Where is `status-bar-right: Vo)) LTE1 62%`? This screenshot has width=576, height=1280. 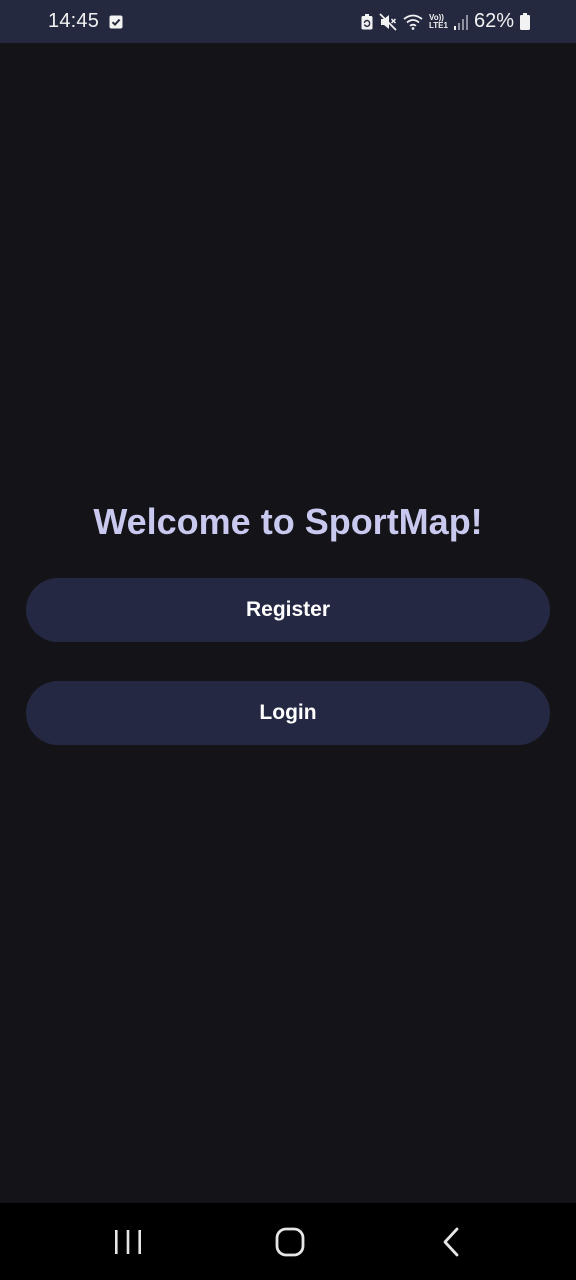 status-bar-right: Vo)) LTE1 62% is located at coordinates (445, 21).